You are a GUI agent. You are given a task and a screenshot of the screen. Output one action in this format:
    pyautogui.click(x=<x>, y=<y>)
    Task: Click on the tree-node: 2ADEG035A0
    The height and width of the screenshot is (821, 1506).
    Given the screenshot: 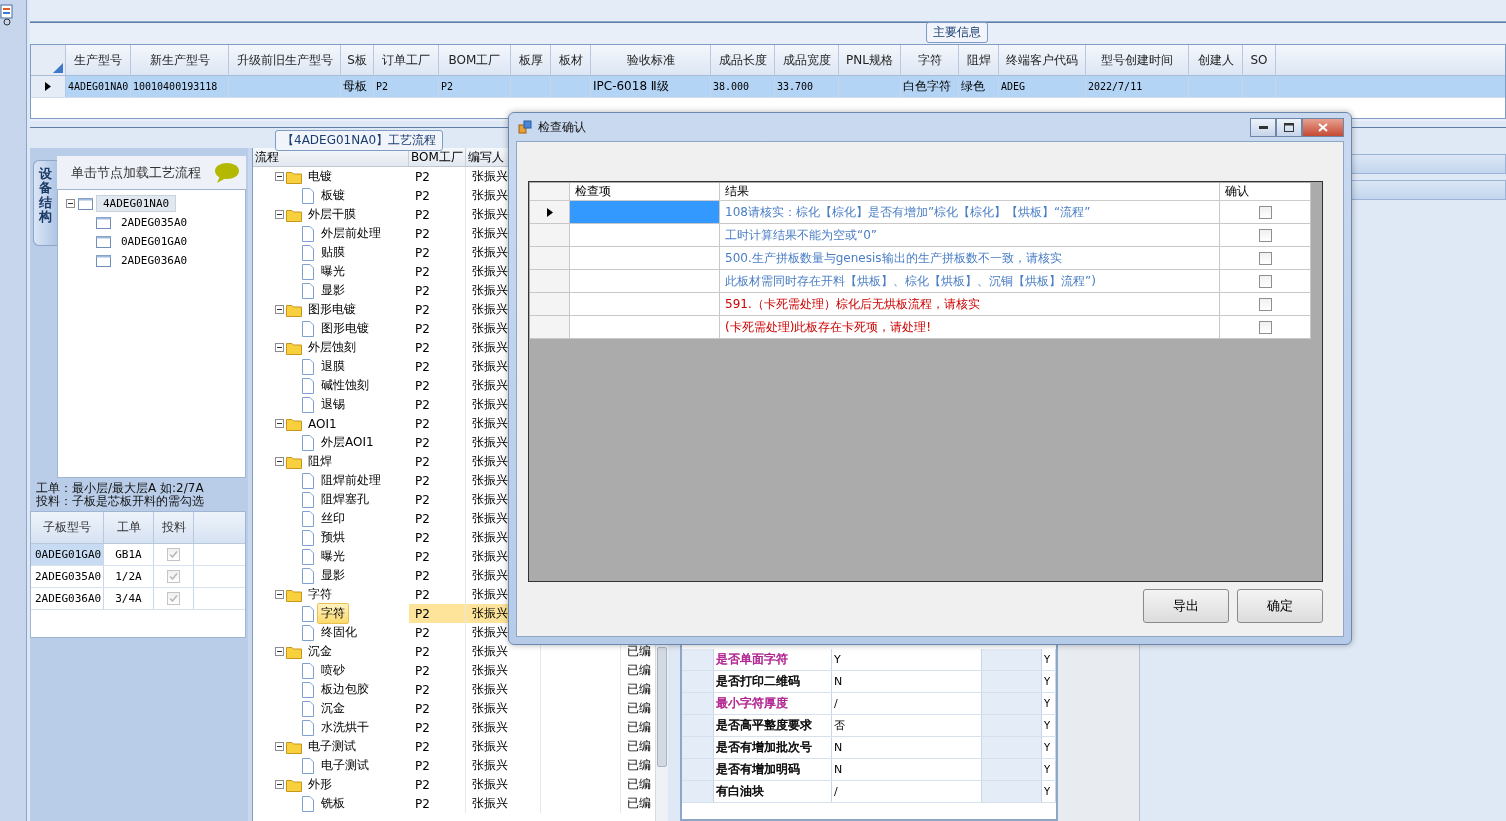 What is the action you would take?
    pyautogui.click(x=154, y=222)
    